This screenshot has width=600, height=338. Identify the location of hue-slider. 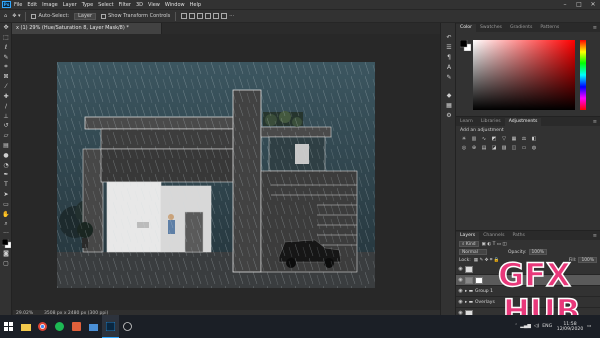
(583, 75).